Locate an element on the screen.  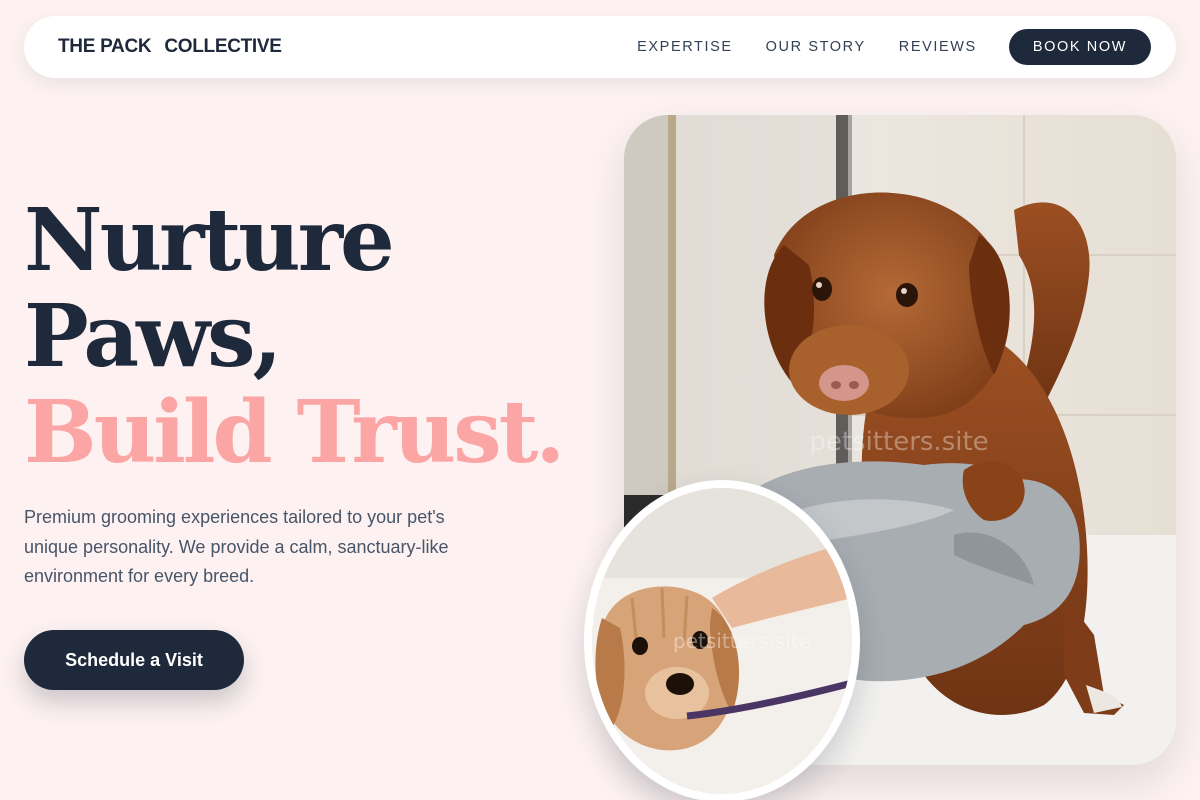
wet-puppy-illustration: petsitters.site is located at coordinates (722, 641).